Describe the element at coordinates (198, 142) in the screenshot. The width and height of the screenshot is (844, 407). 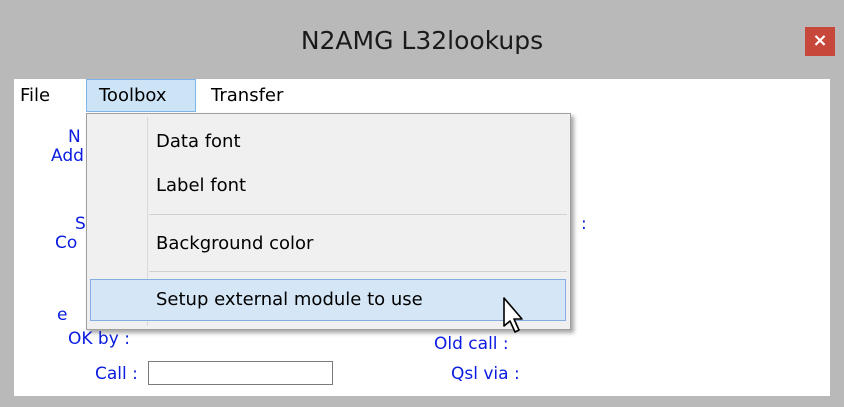
I see `menu-item-data-font: Data font` at that location.